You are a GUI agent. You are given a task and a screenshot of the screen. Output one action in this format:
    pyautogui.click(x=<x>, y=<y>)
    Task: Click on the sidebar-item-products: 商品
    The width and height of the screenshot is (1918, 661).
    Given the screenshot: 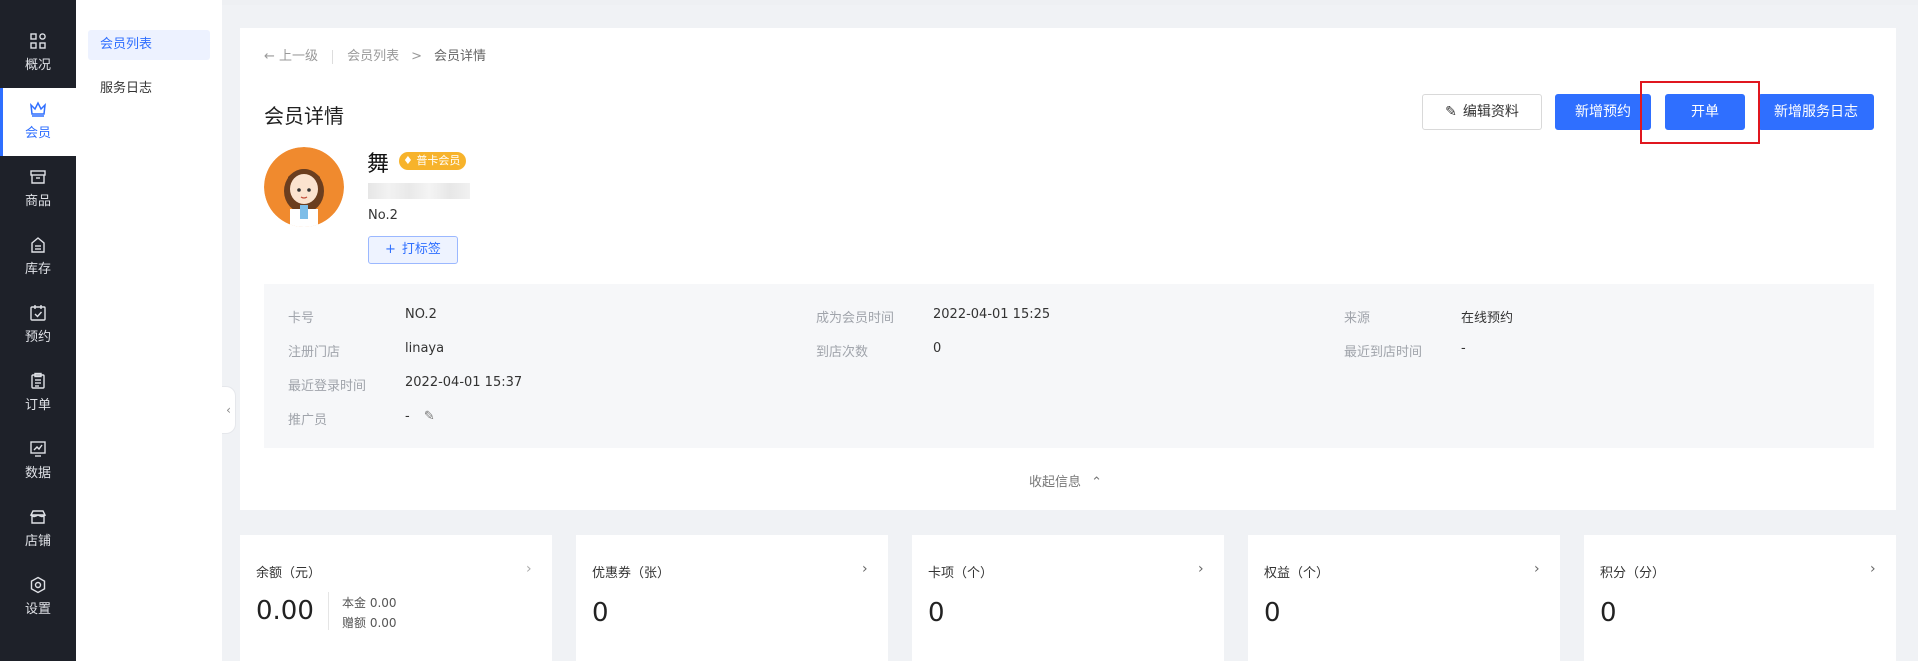 What is the action you would take?
    pyautogui.click(x=38, y=190)
    